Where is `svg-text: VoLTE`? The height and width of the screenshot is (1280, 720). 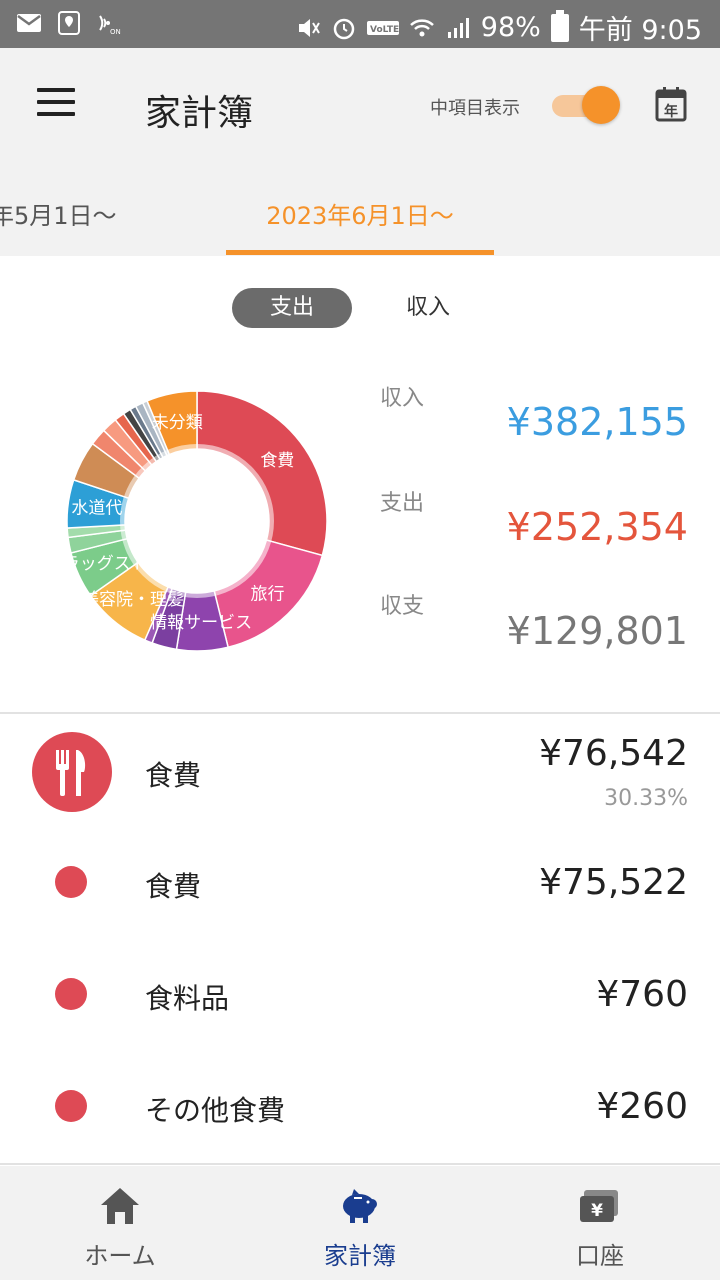 svg-text: VoLTE is located at coordinates (384, 30).